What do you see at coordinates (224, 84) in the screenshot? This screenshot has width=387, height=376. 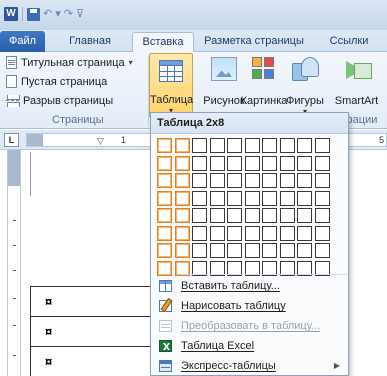 I see `picture-button: Рисунок` at bounding box center [224, 84].